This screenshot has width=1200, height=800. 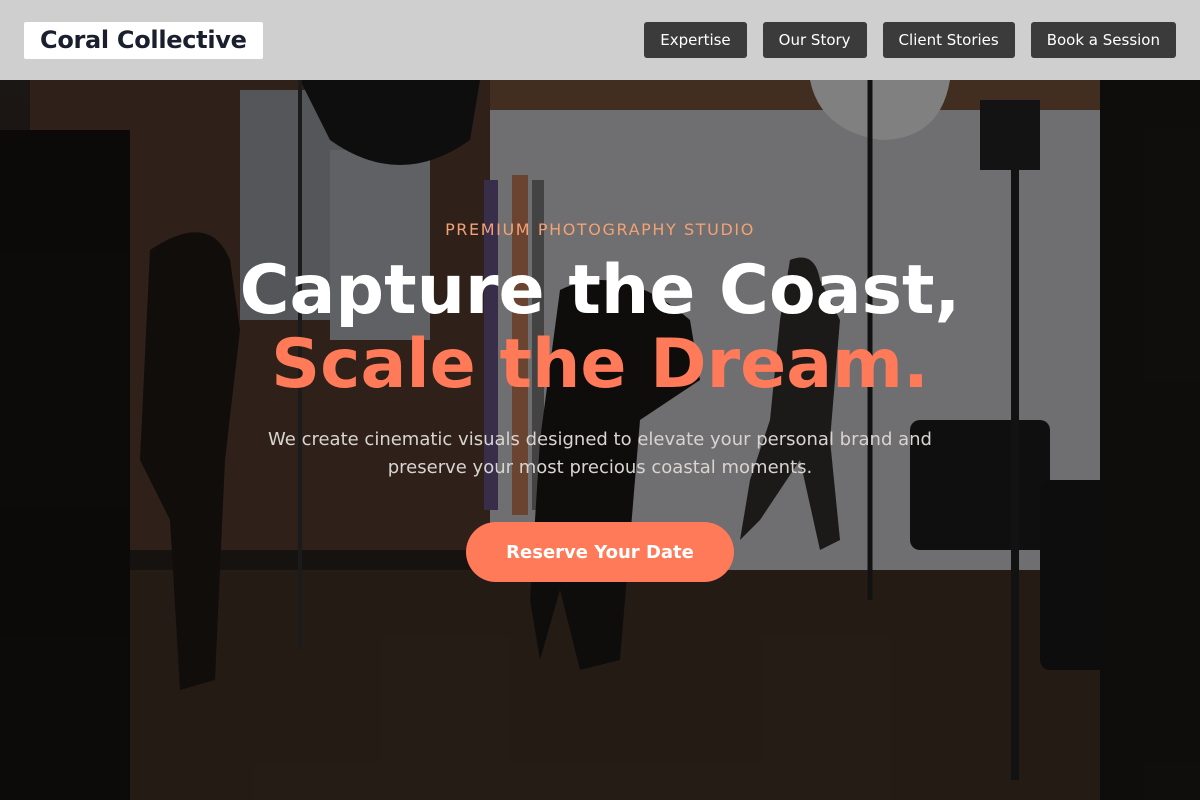 What do you see at coordinates (600, 552) in the screenshot?
I see `reserve-date-button: Reserve Your Date` at bounding box center [600, 552].